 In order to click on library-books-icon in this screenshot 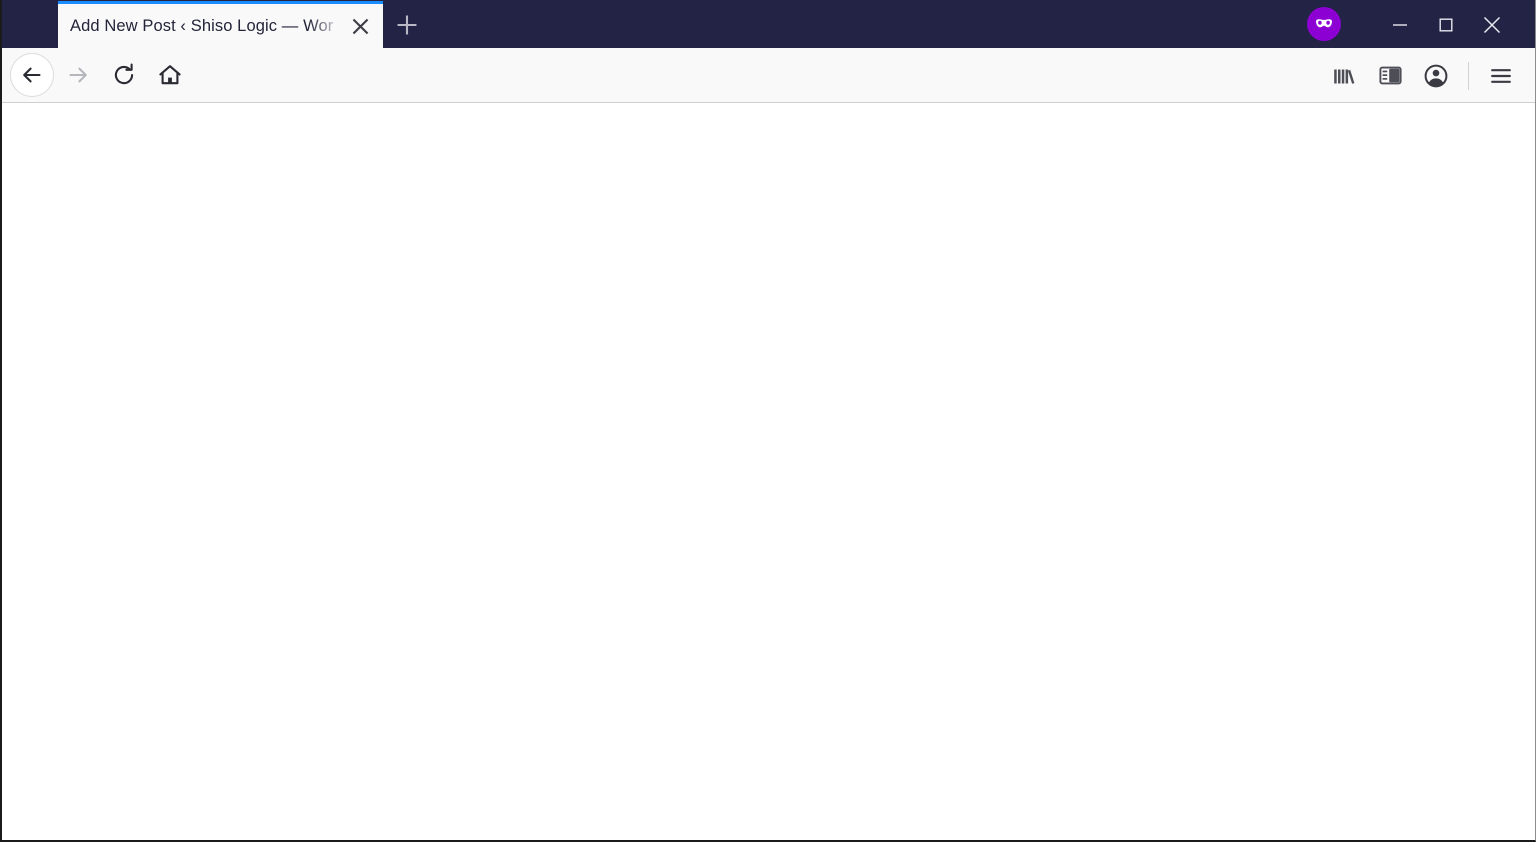, I will do `click(1344, 76)`.